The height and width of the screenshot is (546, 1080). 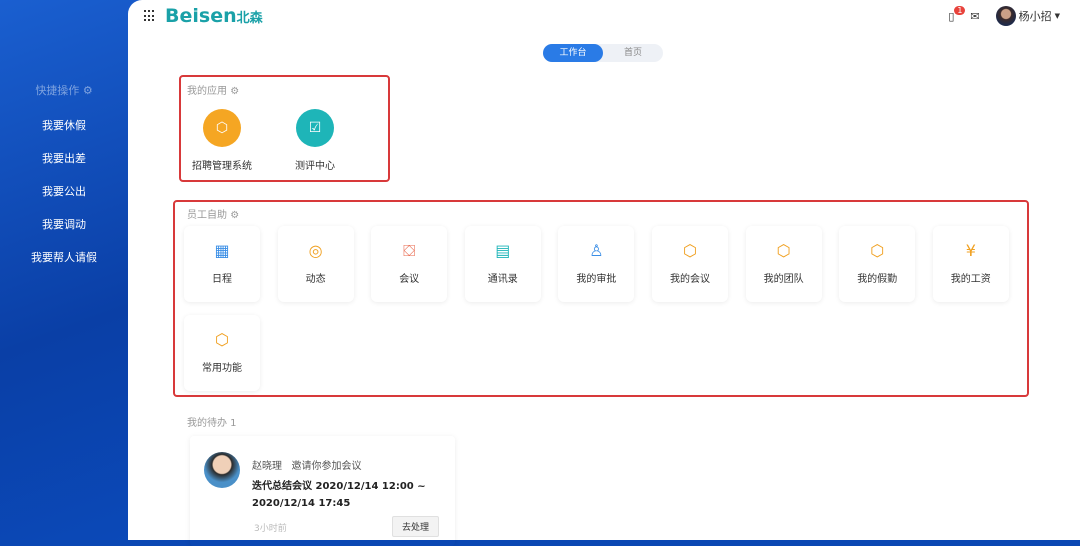 What do you see at coordinates (409, 279) in the screenshot?
I see `tile-label: 会议` at bounding box center [409, 279].